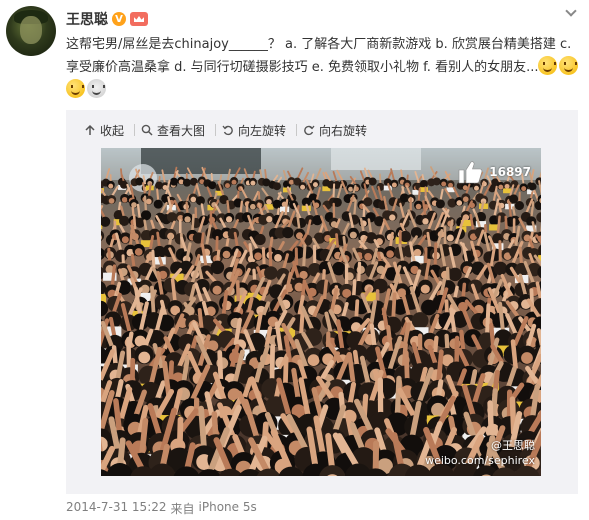 Image resolution: width=589 pixels, height=520 pixels. Describe the element at coordinates (119, 19) in the screenshot. I see `verified-icon: V` at that location.